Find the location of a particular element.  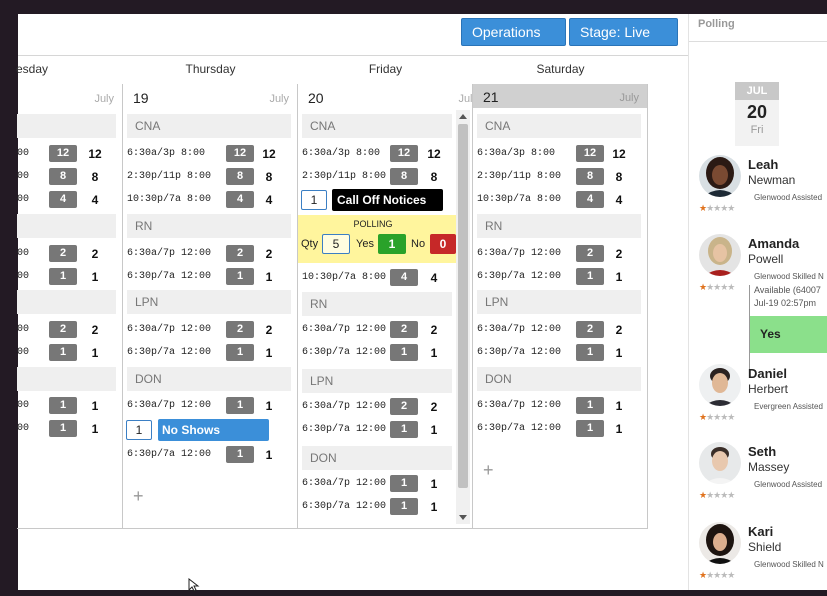

panel-header-divider is located at coordinates (758, 41).